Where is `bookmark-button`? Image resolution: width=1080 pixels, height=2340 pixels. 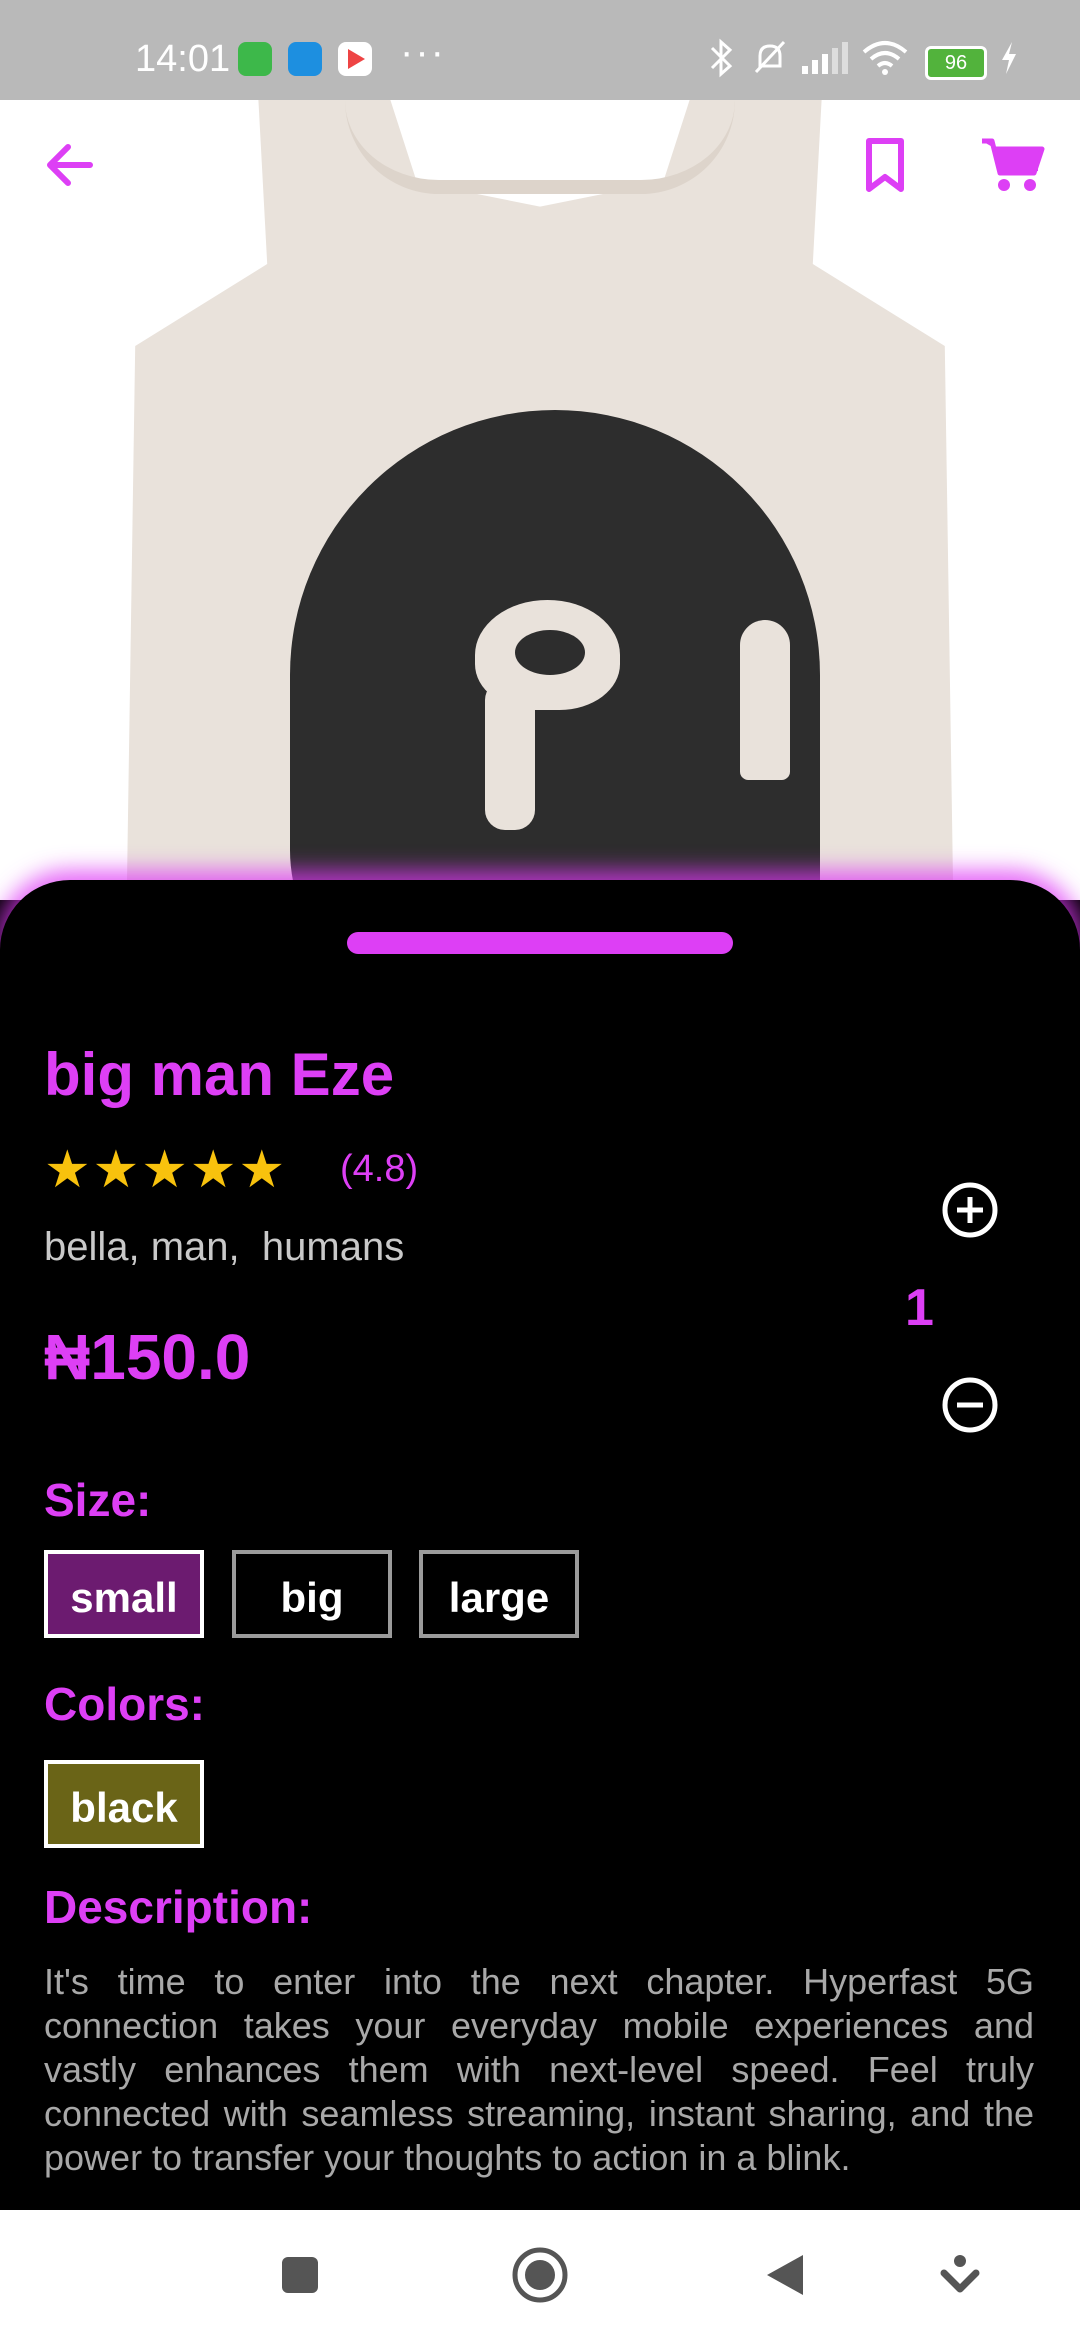 bookmark-button is located at coordinates (885, 165).